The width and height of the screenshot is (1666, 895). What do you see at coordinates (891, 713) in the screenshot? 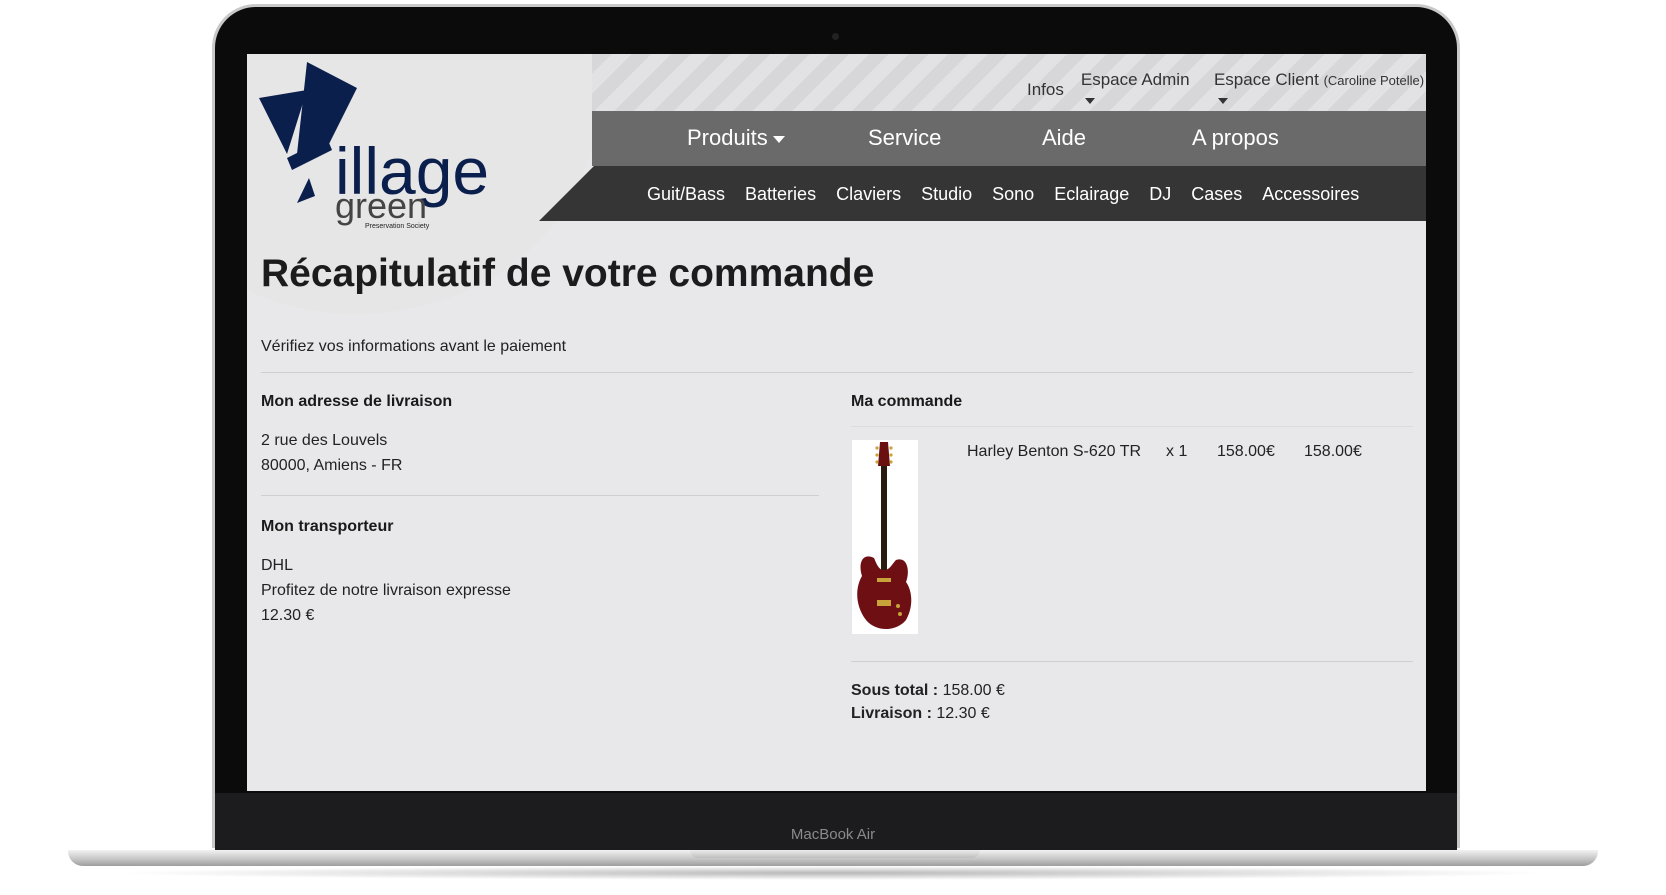
I see `shipping-label: Livraison :` at bounding box center [891, 713].